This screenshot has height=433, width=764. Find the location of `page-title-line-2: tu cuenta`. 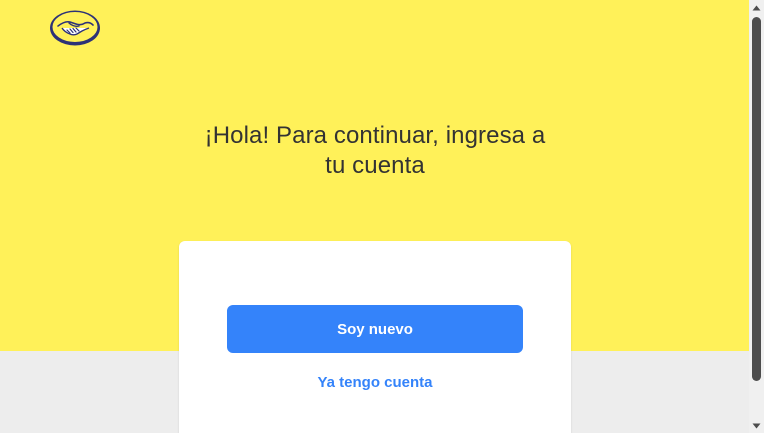

page-title-line-2: tu cuenta is located at coordinates (375, 165).